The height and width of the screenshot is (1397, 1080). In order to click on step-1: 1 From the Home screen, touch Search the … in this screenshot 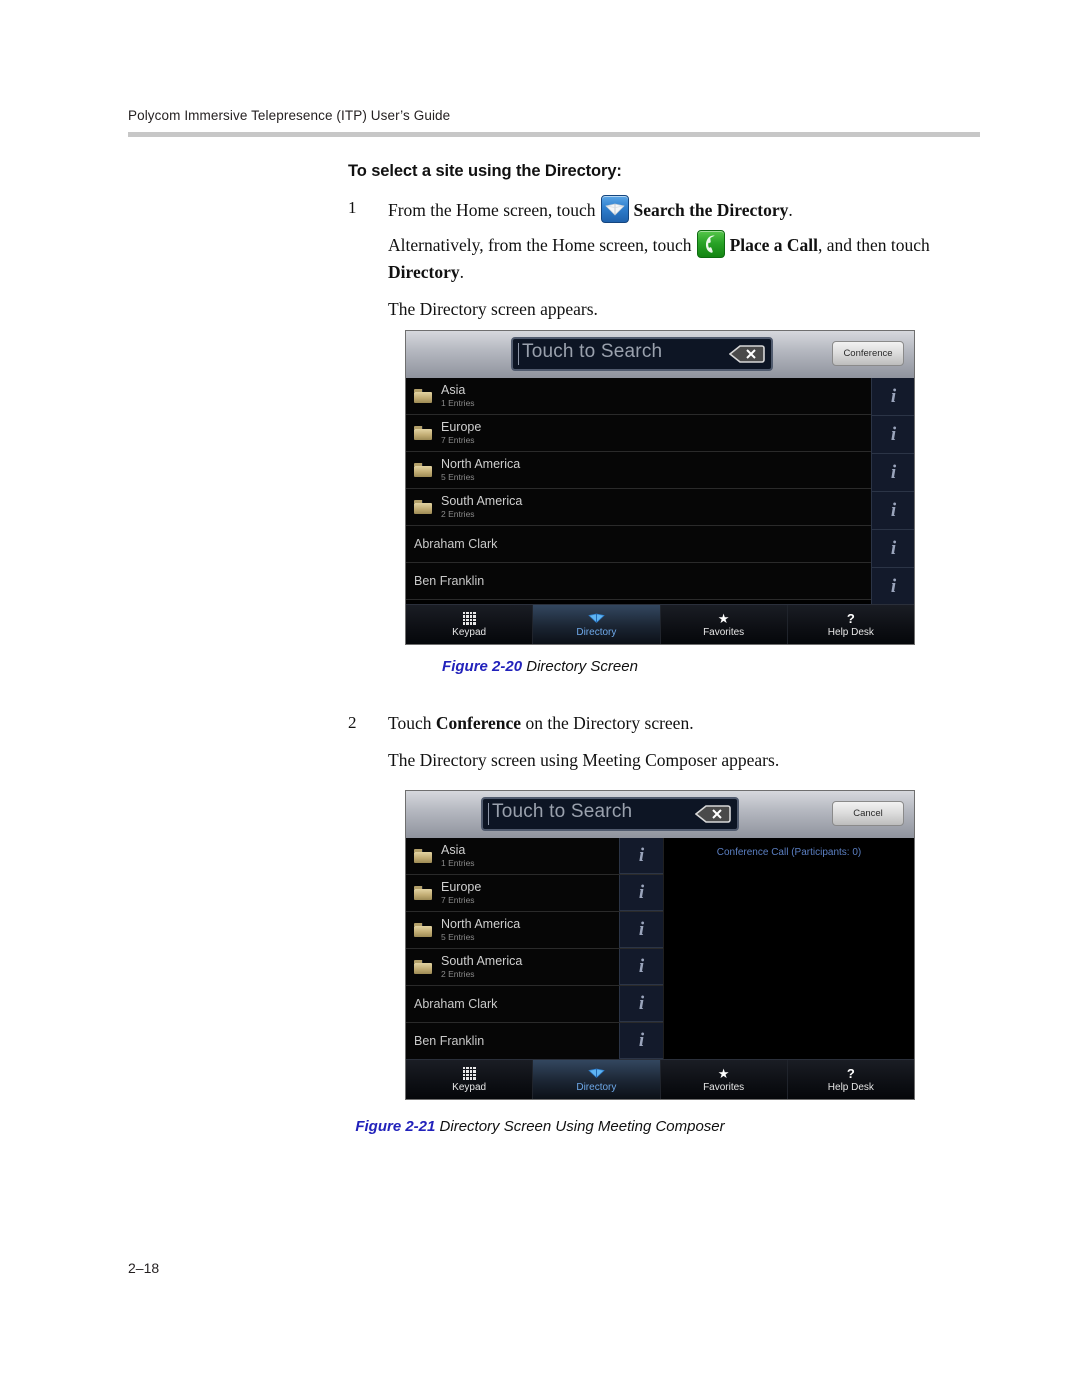, I will do `click(664, 262)`.